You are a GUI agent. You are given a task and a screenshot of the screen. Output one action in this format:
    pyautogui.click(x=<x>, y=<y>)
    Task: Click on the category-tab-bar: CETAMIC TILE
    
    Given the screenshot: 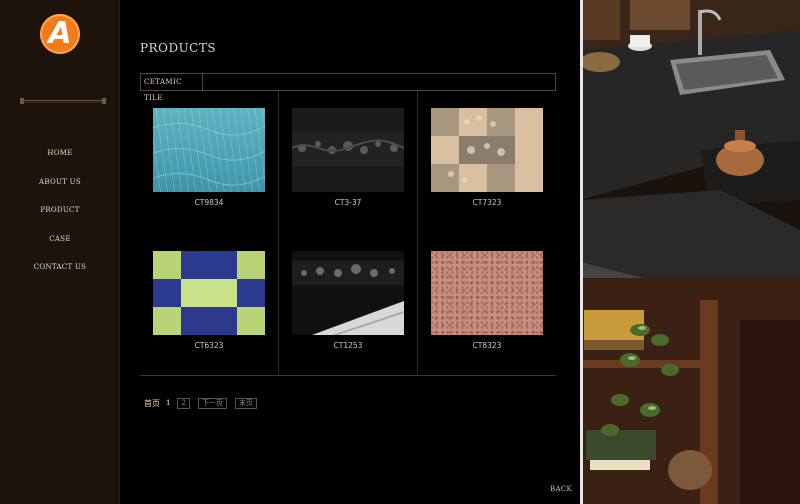 What is the action you would take?
    pyautogui.click(x=348, y=87)
    